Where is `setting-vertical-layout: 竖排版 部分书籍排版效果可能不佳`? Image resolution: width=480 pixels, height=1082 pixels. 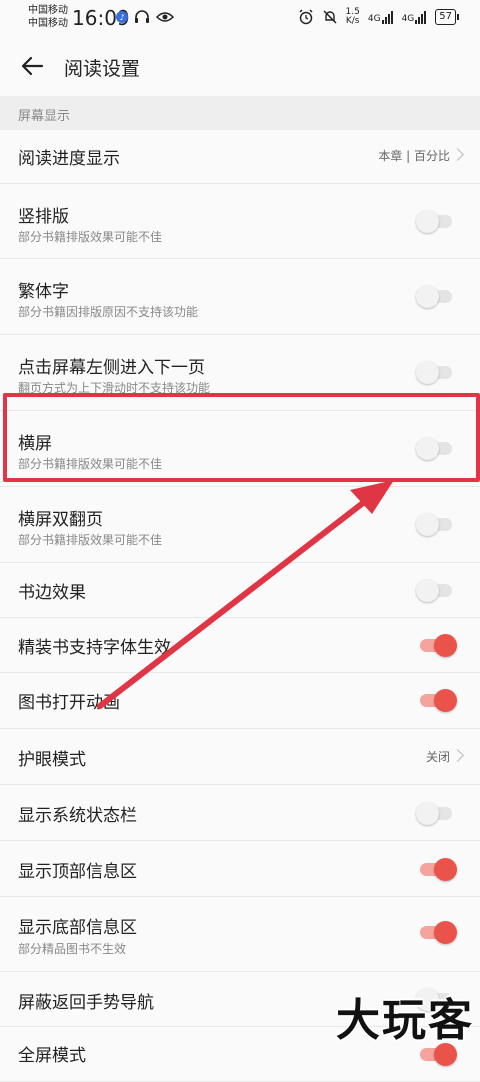
setting-vertical-layout: 竖排版 部分书籍排版效果可能不佳 is located at coordinates (240, 221).